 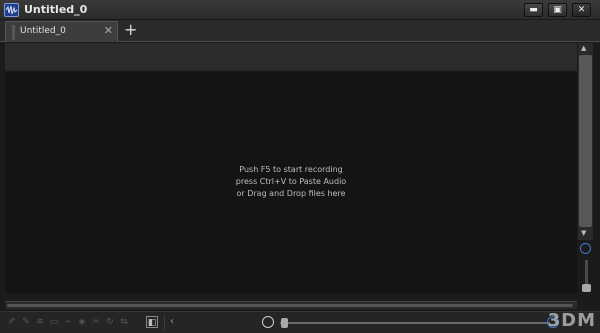 What do you see at coordinates (583, 233) in the screenshot?
I see `scroll-down-icon: ▼` at bounding box center [583, 233].